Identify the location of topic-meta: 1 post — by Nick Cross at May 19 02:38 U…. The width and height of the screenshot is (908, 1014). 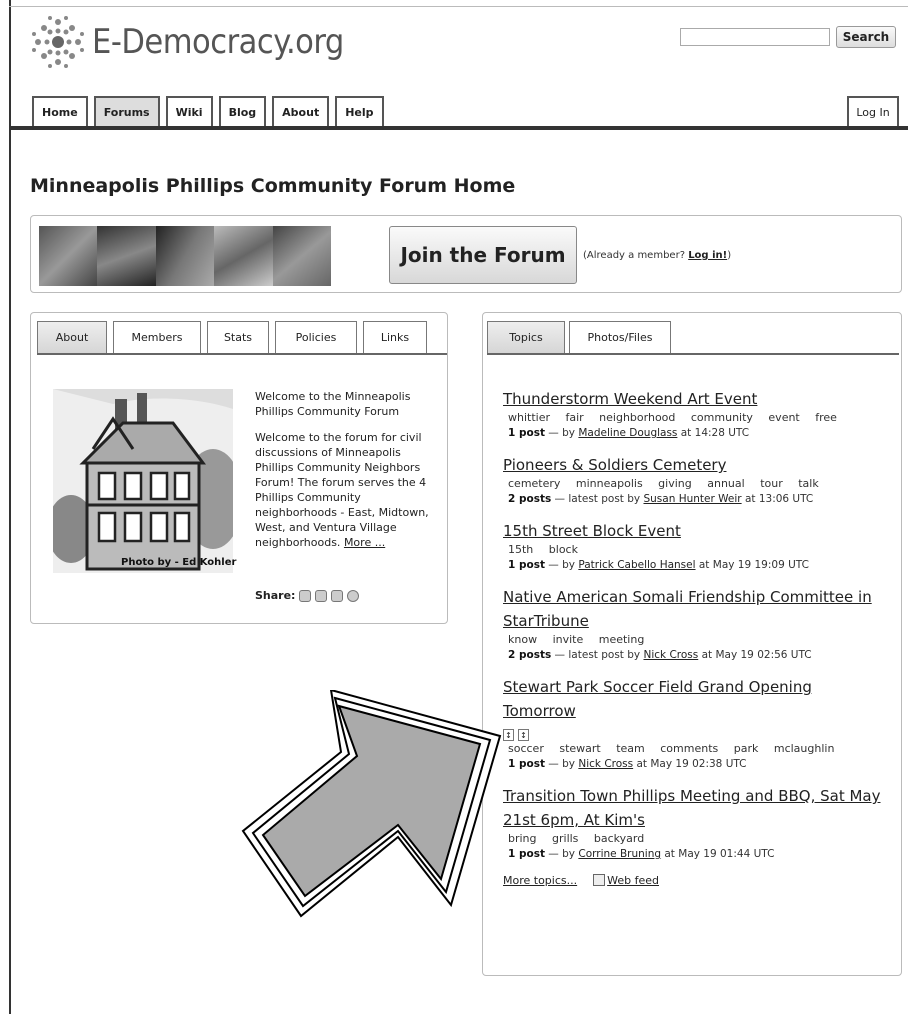
(693, 764).